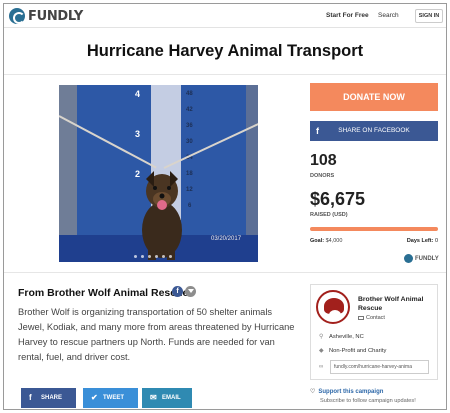  I want to click on category-text: Non-Profit and Charity, so click(358, 351).